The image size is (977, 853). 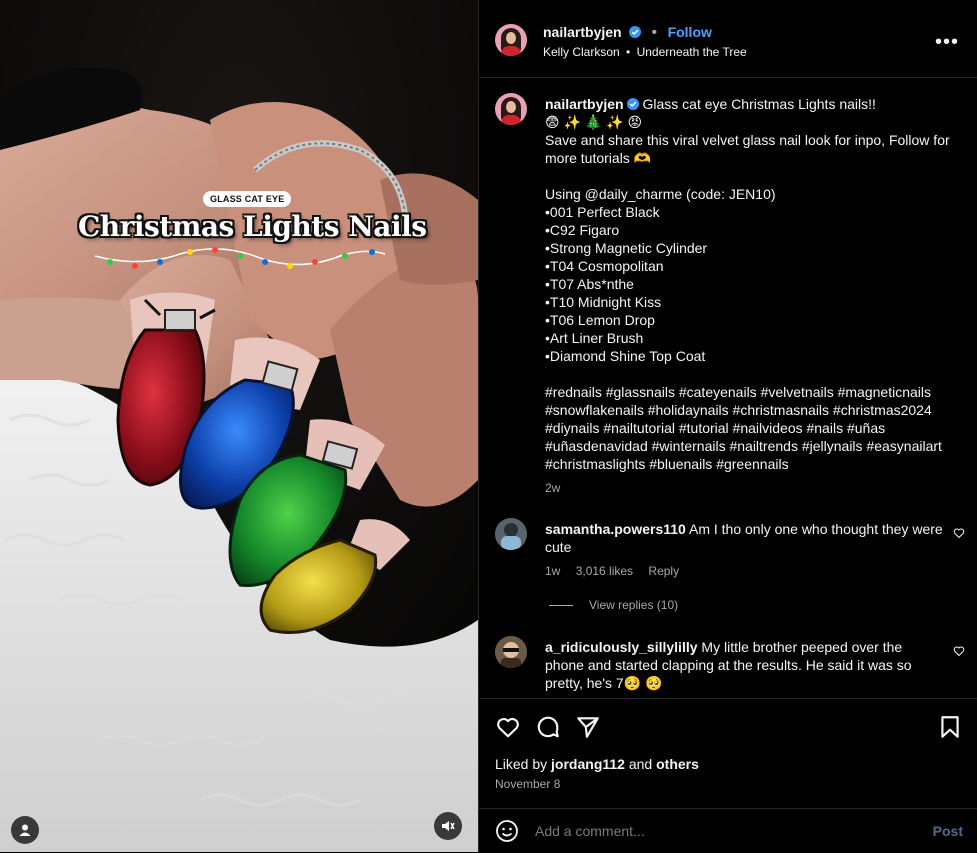 I want to click on audio-track: Underneath the Tree, so click(x=692, y=52).